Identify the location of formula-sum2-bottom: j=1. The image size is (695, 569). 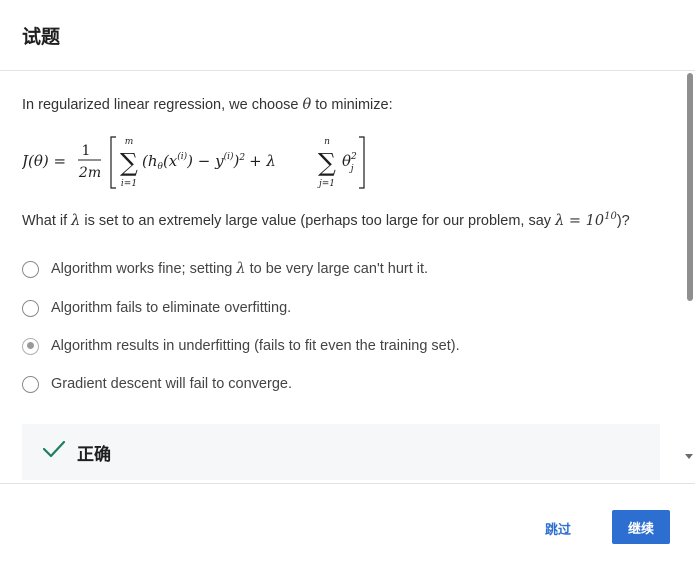
(326, 184).